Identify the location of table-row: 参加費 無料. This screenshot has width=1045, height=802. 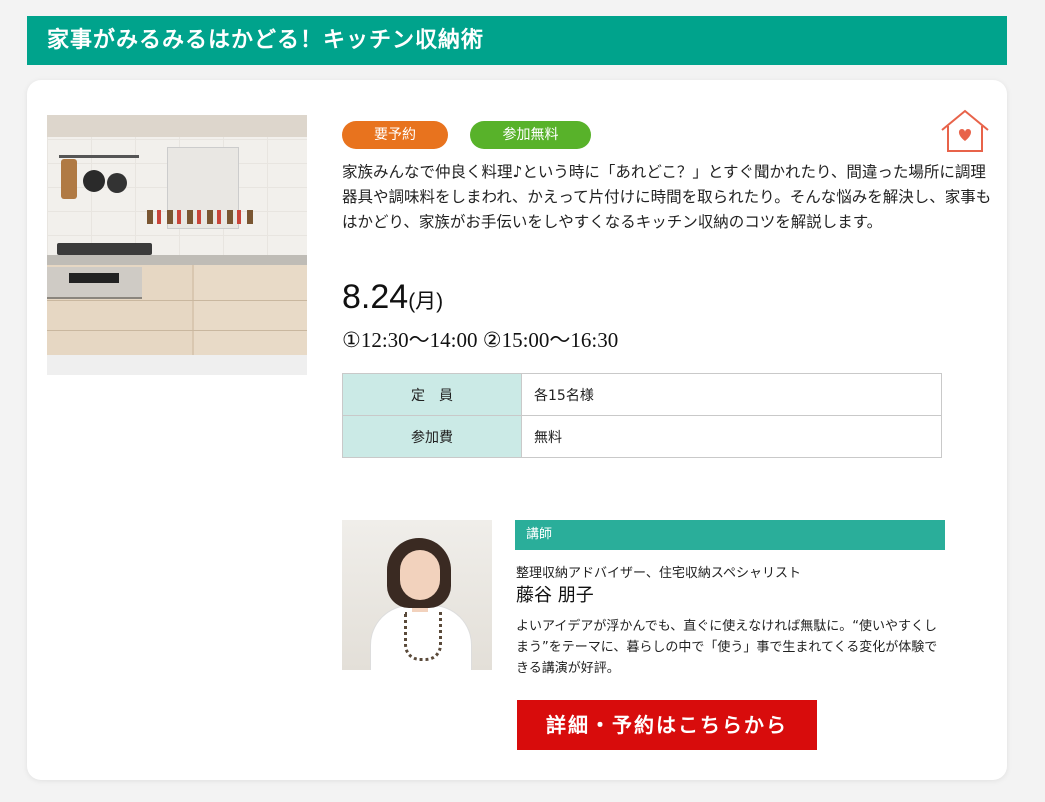
(642, 436).